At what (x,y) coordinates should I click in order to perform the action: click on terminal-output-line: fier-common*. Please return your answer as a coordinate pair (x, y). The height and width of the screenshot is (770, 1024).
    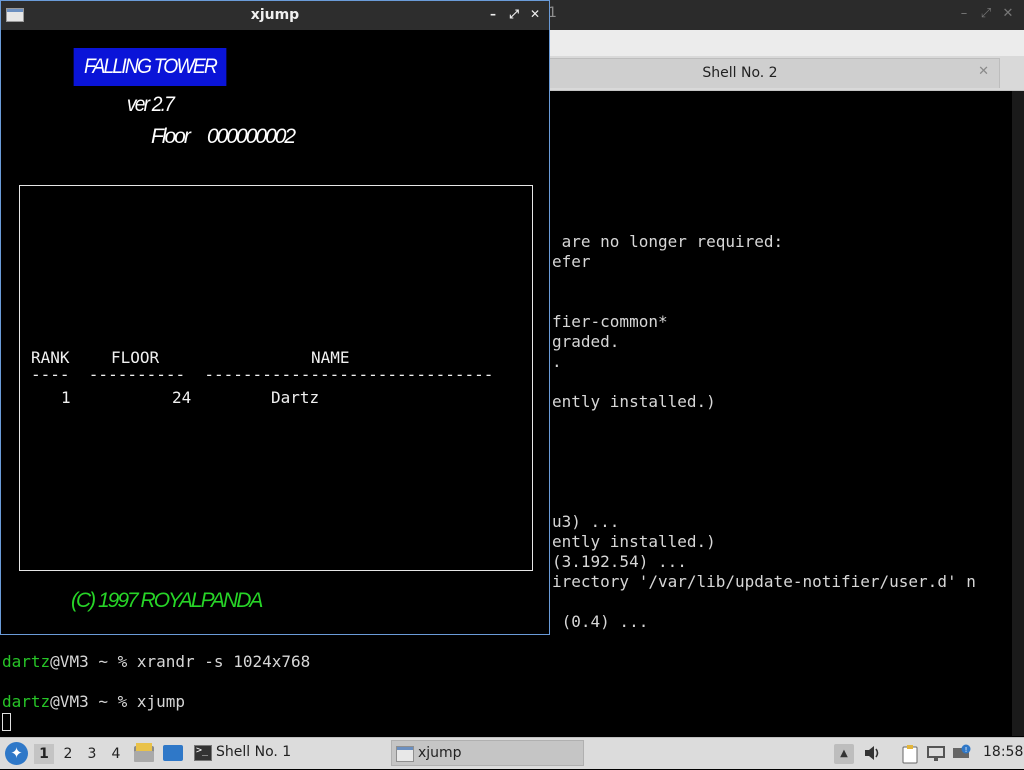
    Looking at the image, I should click on (610, 321).